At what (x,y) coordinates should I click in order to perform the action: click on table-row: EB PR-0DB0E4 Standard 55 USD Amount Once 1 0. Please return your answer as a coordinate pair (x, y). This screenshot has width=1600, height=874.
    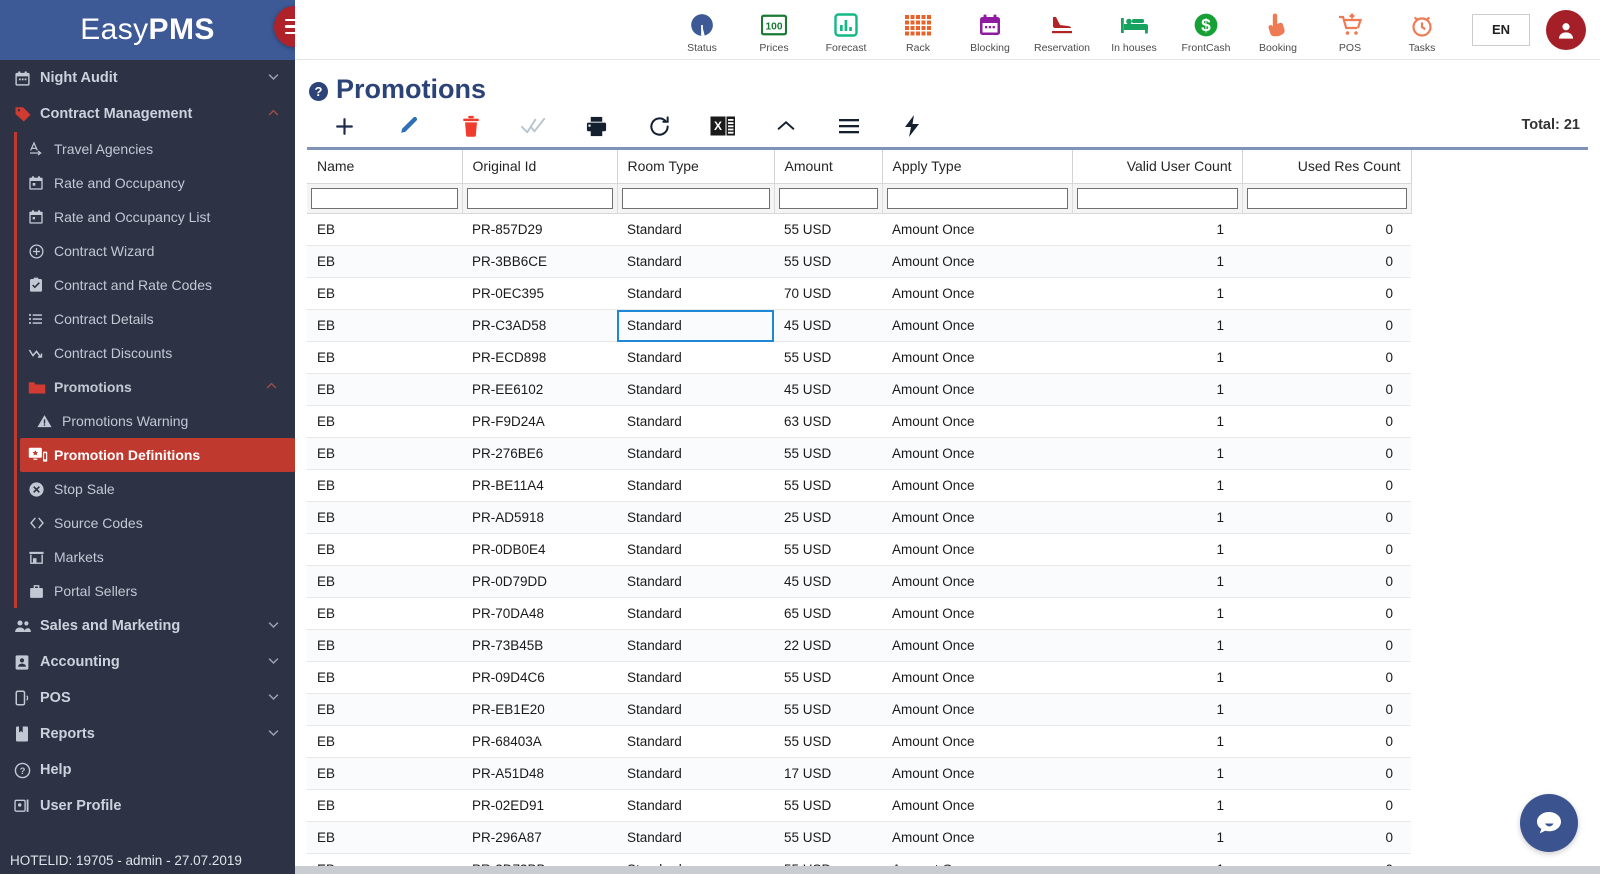
    Looking at the image, I should click on (859, 549).